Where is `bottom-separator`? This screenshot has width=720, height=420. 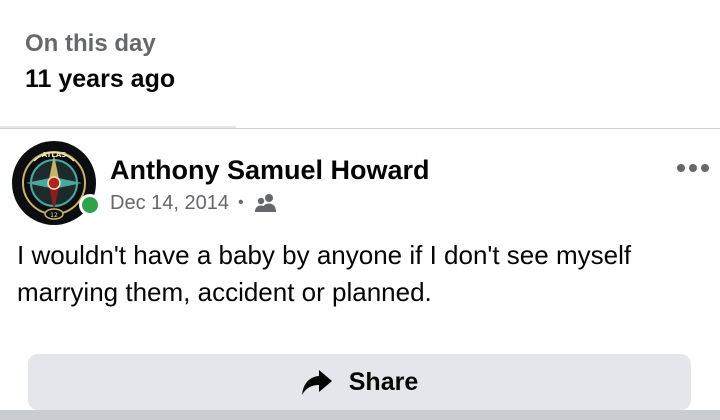
bottom-separator is located at coordinates (360, 415).